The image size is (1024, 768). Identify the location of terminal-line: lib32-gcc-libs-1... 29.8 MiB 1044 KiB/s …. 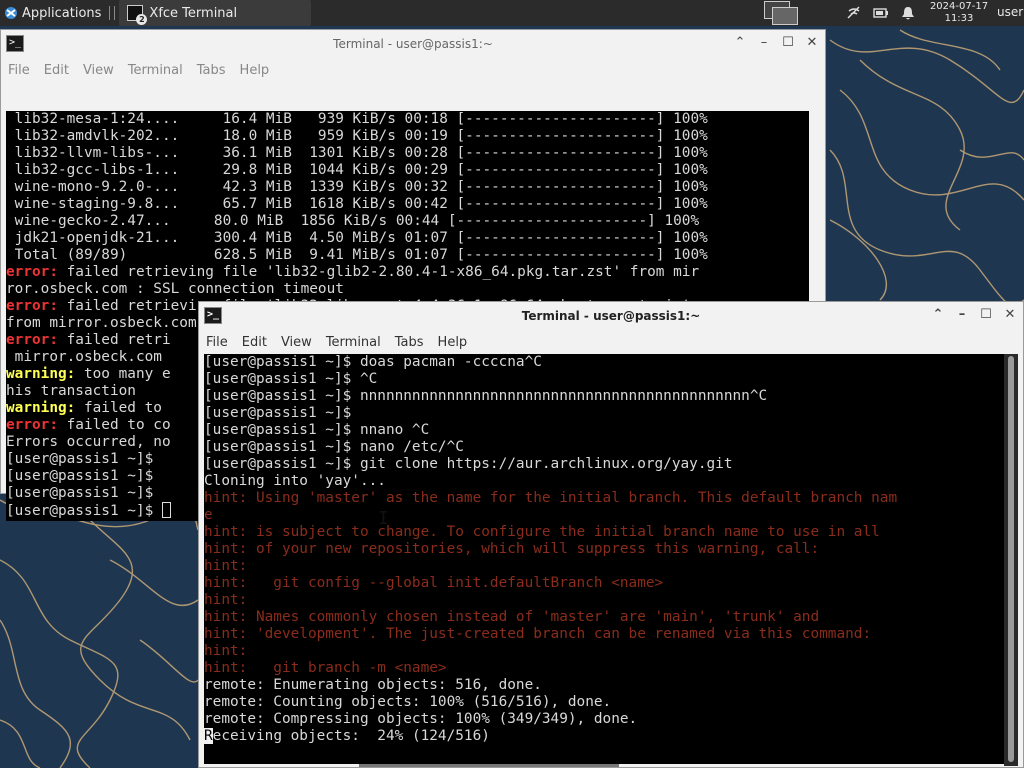
(407, 170).